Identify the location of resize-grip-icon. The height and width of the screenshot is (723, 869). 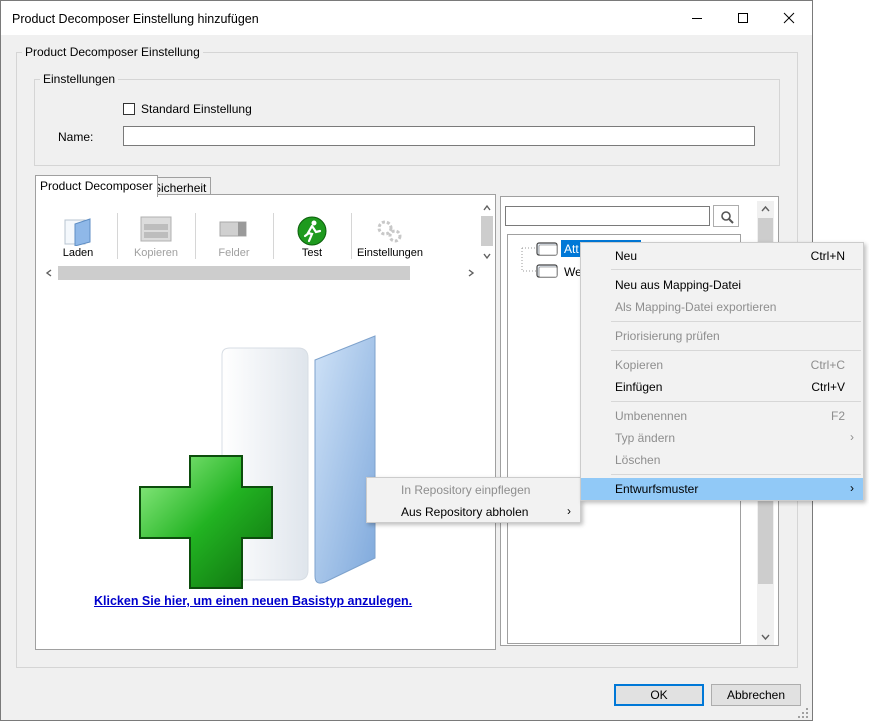
(803, 713).